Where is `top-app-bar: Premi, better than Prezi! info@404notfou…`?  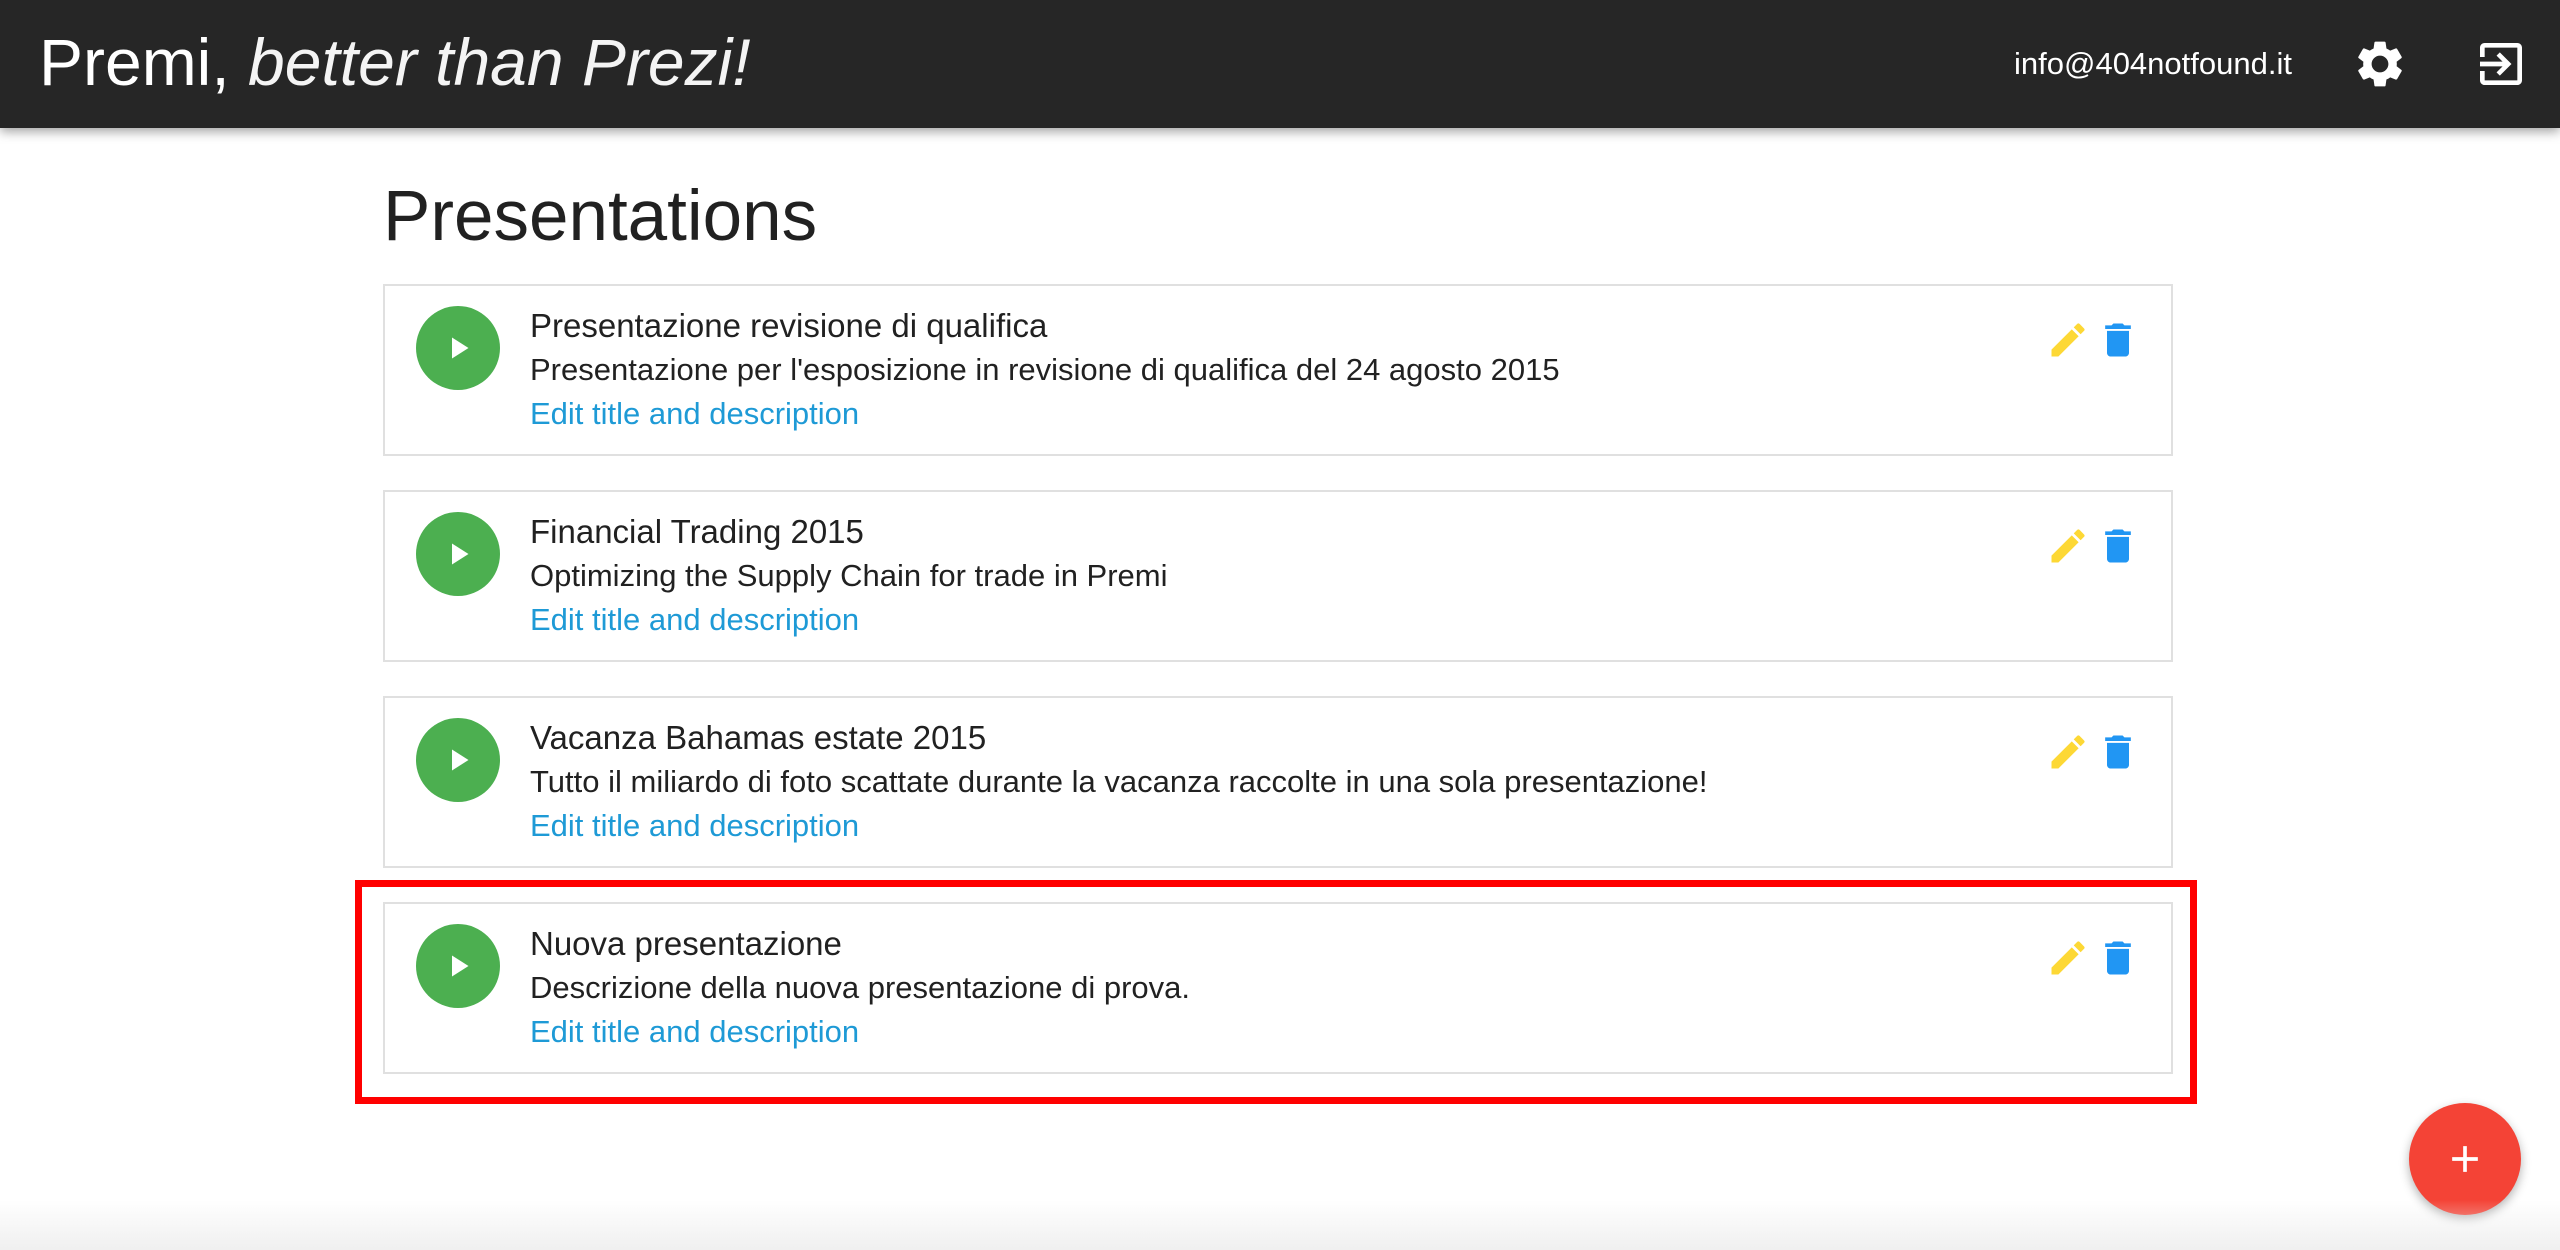 top-app-bar: Premi, better than Prezi! info@404notfou… is located at coordinates (1280, 64).